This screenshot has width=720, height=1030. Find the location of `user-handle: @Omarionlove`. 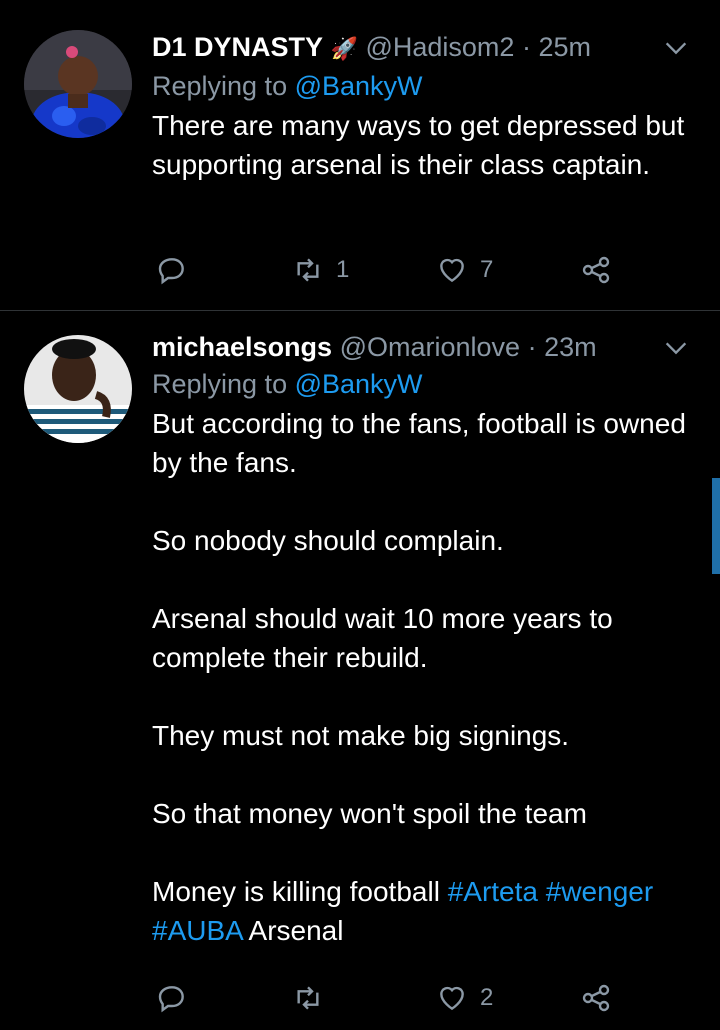

user-handle: @Omarionlove is located at coordinates (430, 347).